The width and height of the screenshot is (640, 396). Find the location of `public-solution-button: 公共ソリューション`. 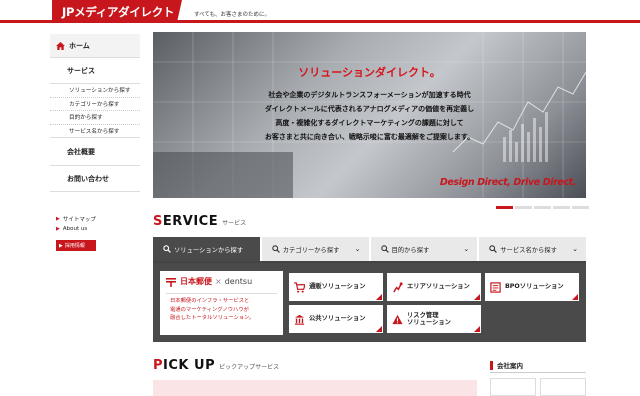

public-solution-button: 公共ソリューション is located at coordinates (336, 319).